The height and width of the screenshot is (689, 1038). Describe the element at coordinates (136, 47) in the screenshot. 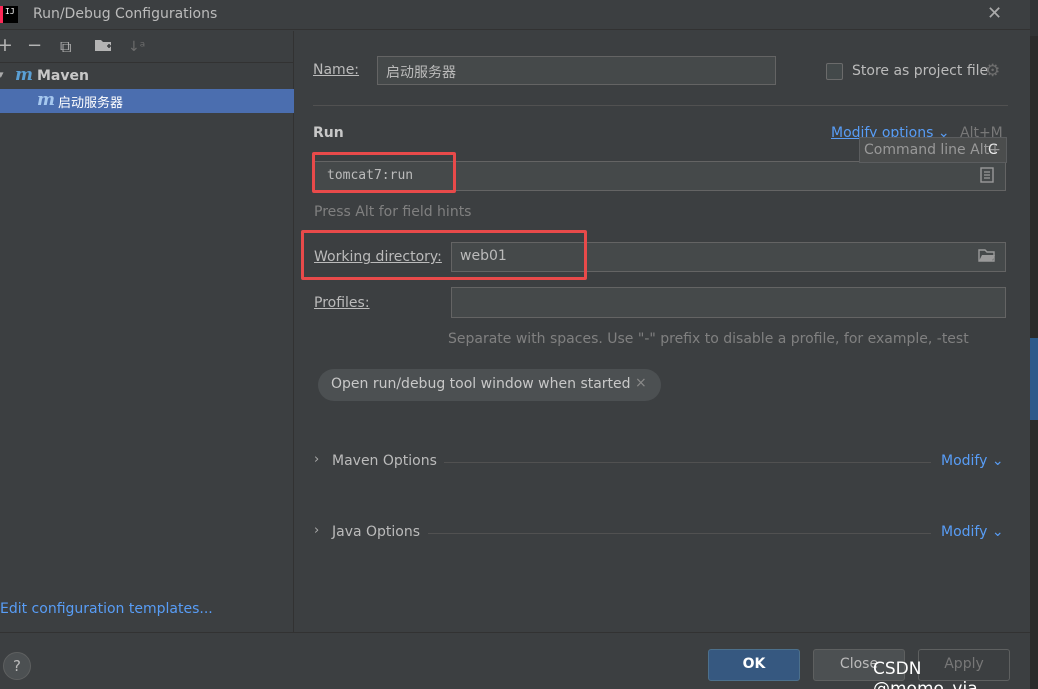

I see `sort-icon: ↓ᵃ` at that location.